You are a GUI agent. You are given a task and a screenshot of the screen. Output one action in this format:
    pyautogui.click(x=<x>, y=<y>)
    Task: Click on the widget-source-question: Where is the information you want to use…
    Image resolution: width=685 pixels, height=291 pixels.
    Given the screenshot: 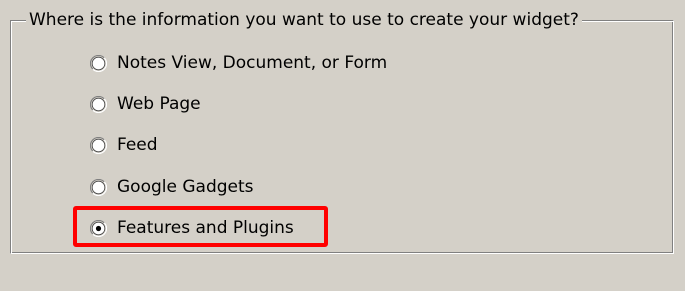 What is the action you would take?
    pyautogui.click(x=304, y=20)
    